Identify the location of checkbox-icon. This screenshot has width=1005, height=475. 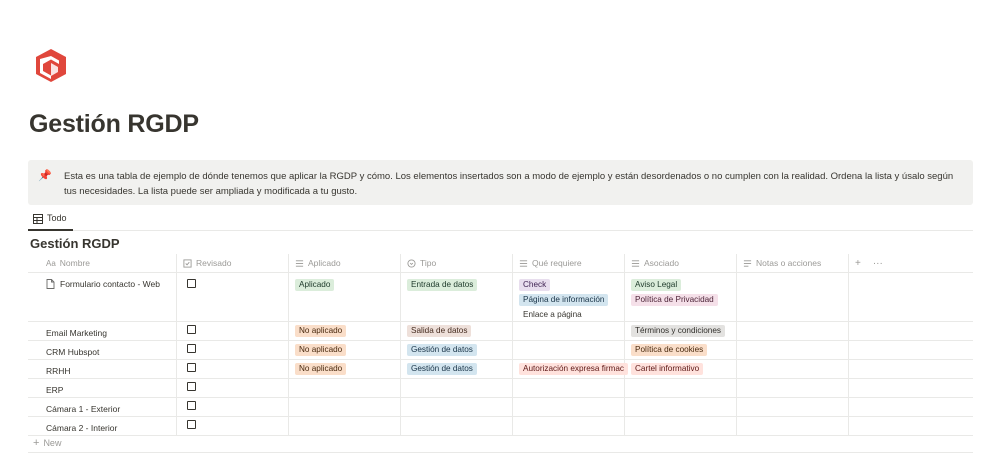
(187, 263).